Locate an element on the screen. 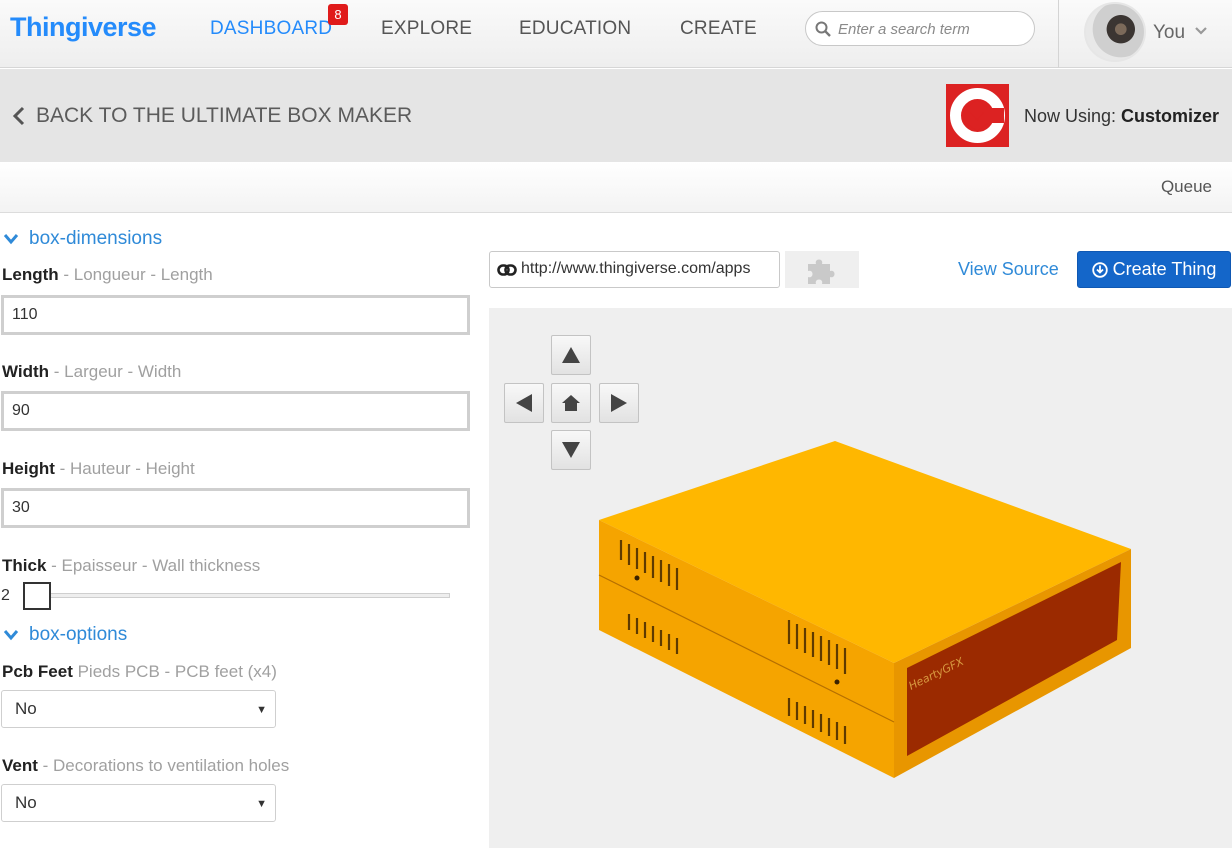 This screenshot has width=1232, height=848. thingiverse-logo: Thingiverse is located at coordinates (83, 27).